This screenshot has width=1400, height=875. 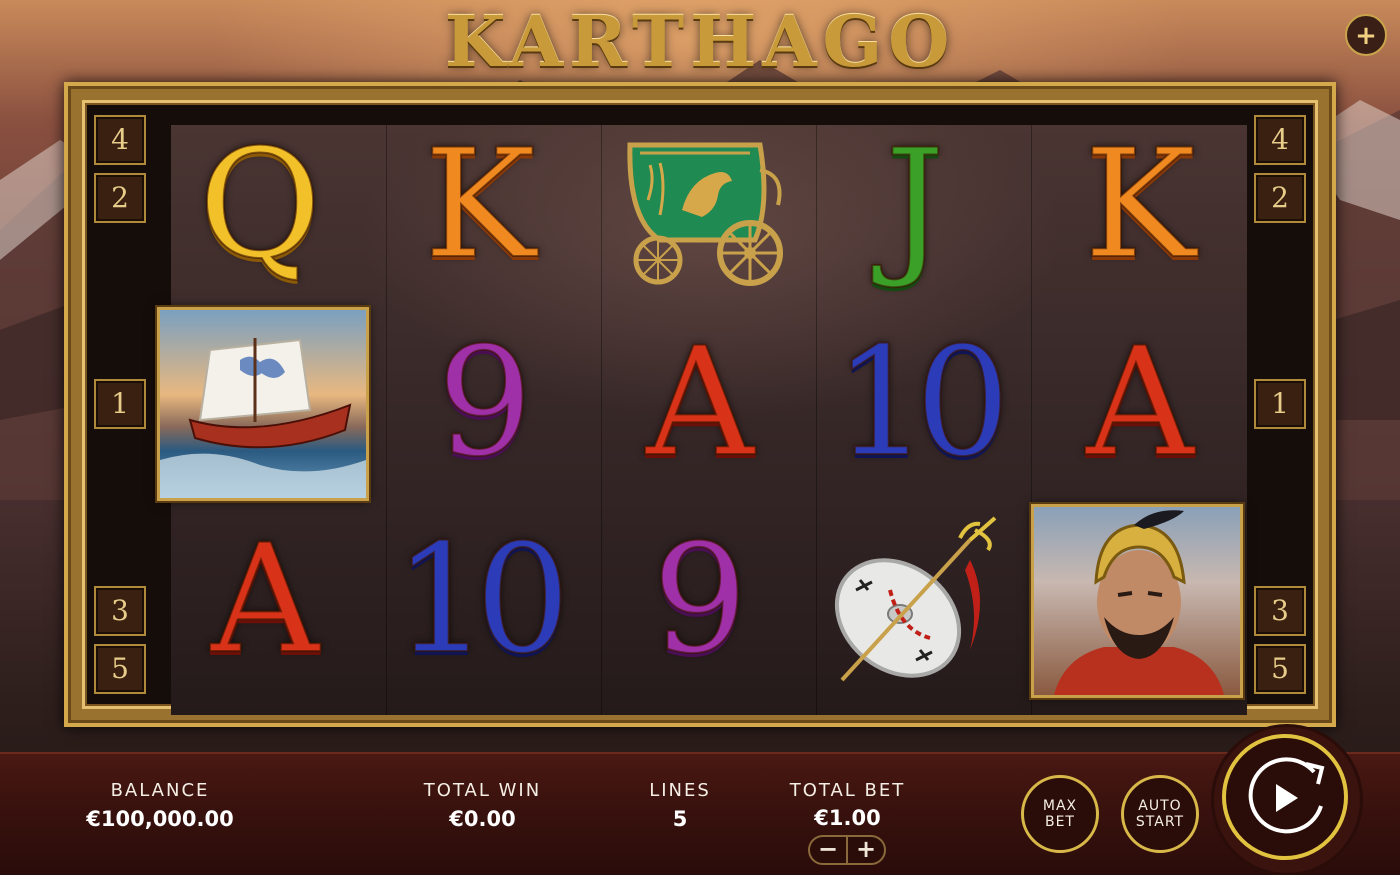 I want to click on chariot-icon, so click(x=705, y=214).